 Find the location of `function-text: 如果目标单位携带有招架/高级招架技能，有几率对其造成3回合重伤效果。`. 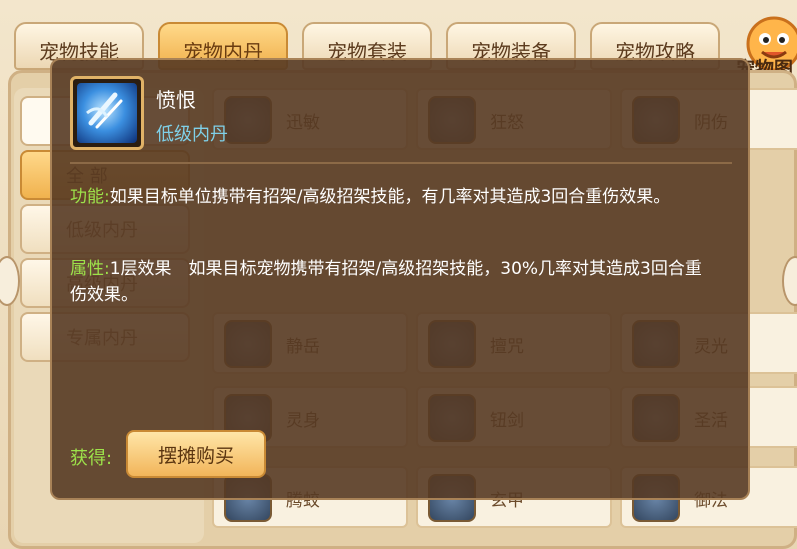

function-text: 如果目标单位携带有招架/高级招架技能，有几率对其造成3回合重伤效果。 is located at coordinates (390, 197).